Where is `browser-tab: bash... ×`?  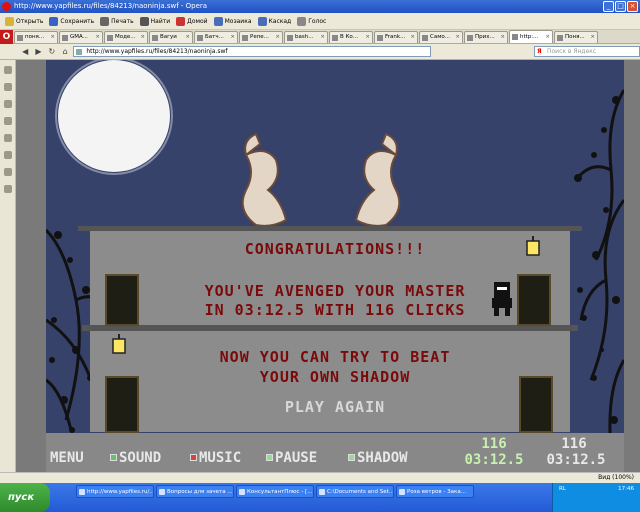 browser-tab: bash... × is located at coordinates (306, 37).